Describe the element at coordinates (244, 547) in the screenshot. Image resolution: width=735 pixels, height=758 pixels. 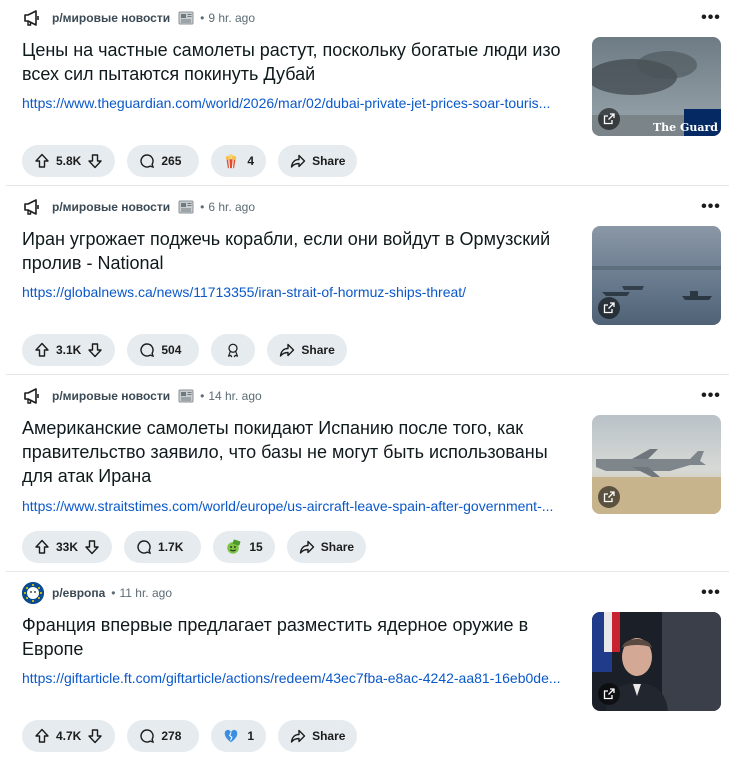
I see `award-button: 15` at that location.